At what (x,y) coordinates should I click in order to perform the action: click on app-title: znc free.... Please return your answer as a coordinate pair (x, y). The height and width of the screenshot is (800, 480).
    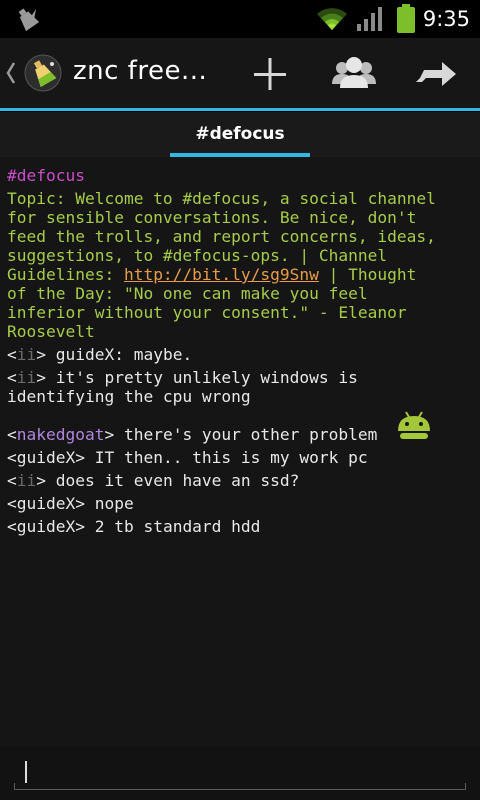
    Looking at the image, I should click on (140, 71).